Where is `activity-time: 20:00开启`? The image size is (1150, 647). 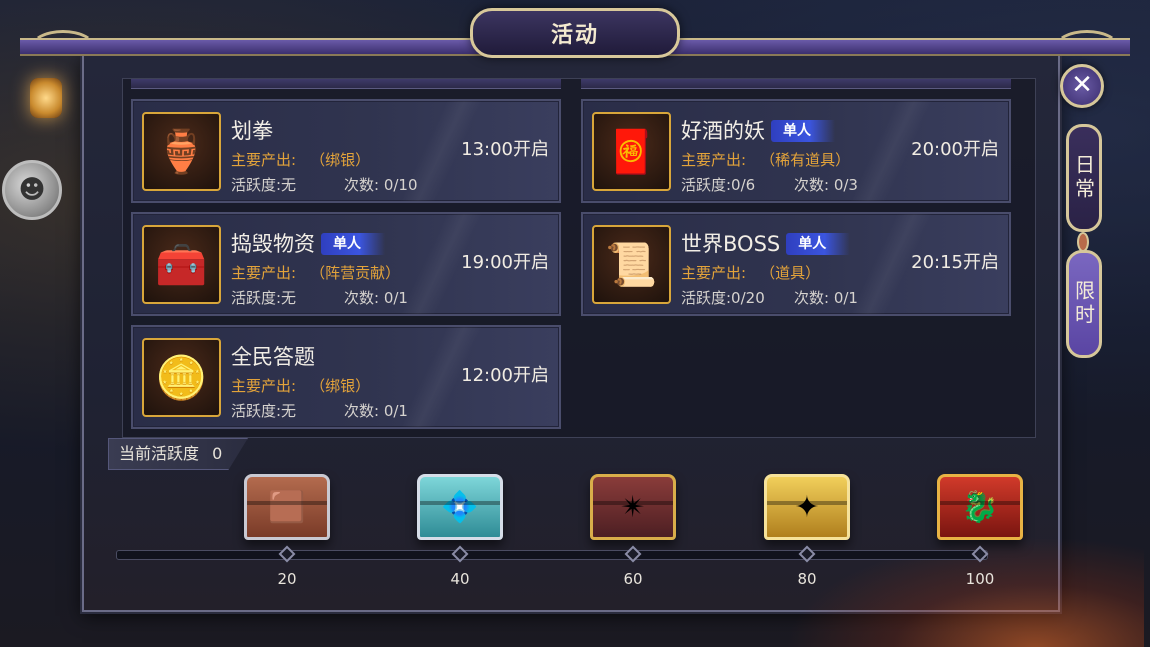 activity-time: 20:00开启 is located at coordinates (955, 149).